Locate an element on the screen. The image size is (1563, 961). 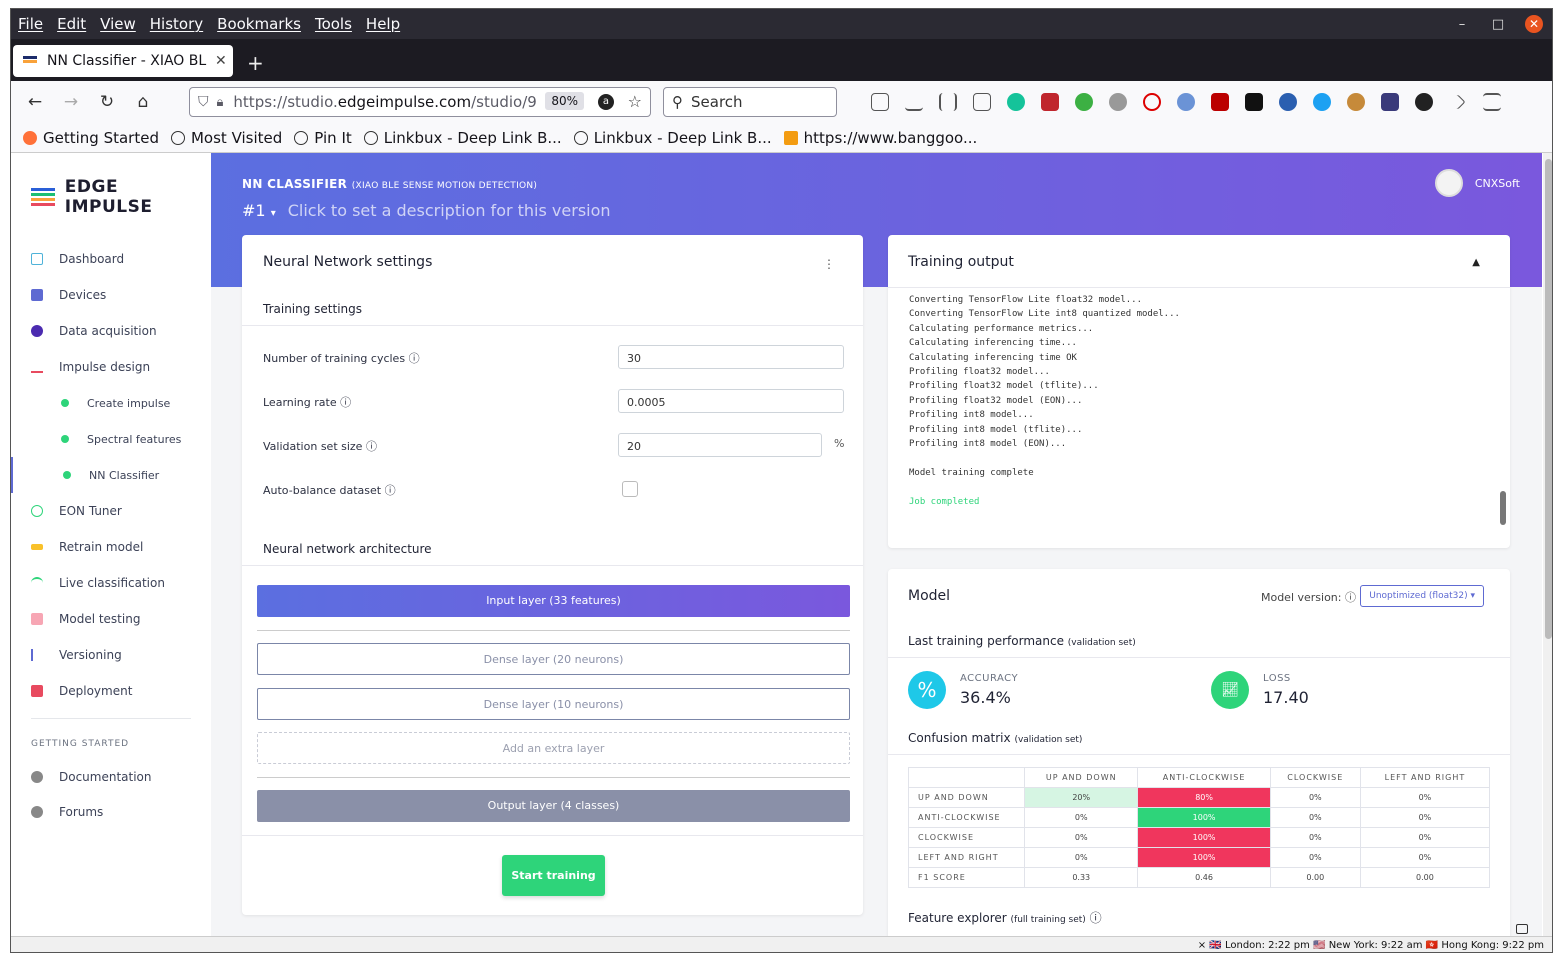
zoom-level: 80% is located at coordinates (564, 101).